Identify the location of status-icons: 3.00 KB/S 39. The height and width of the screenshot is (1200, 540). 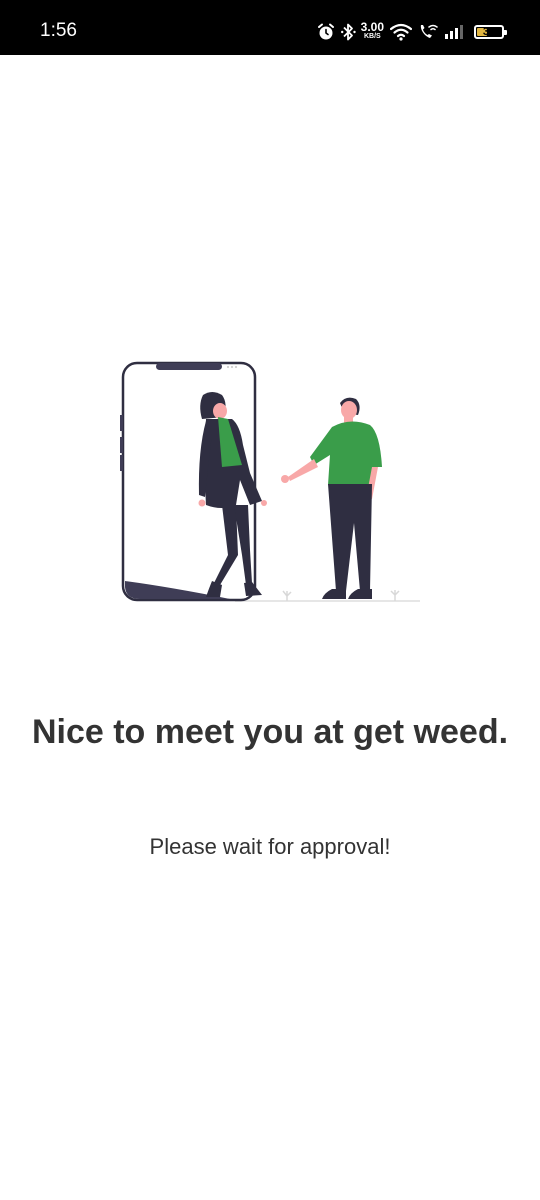
(412, 32).